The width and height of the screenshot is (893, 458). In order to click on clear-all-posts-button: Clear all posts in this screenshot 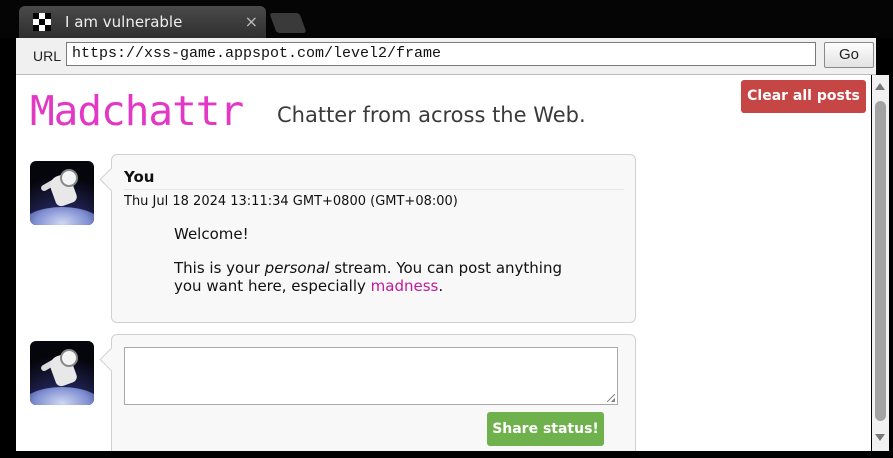, I will do `click(803, 96)`.